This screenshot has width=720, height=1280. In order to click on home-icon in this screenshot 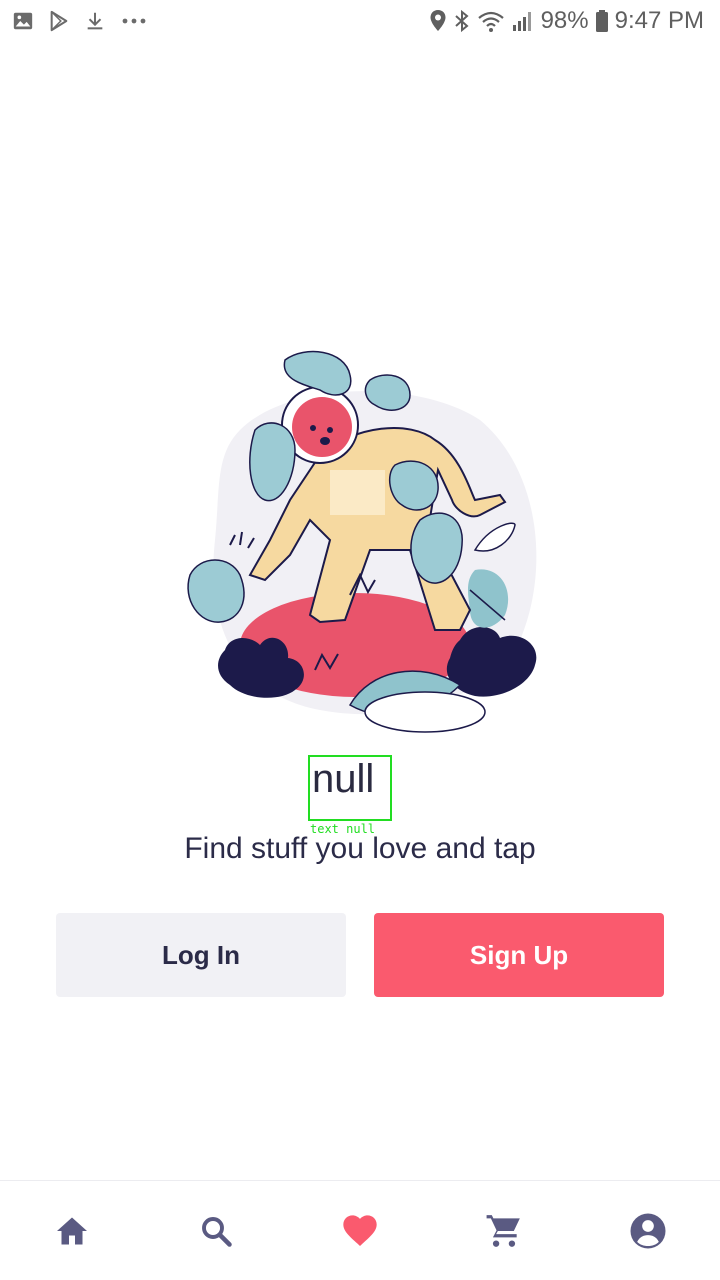, I will do `click(72, 1231)`.